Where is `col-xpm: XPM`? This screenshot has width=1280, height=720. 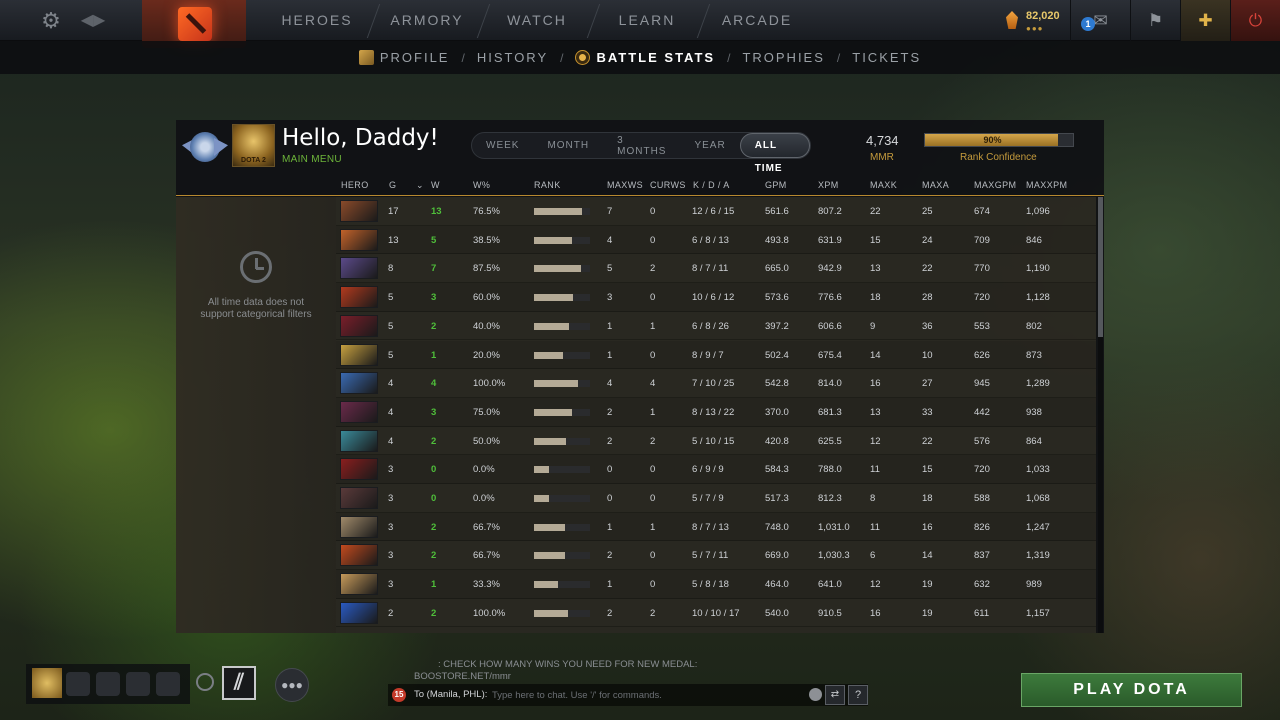
col-xpm: XPM is located at coordinates (828, 185).